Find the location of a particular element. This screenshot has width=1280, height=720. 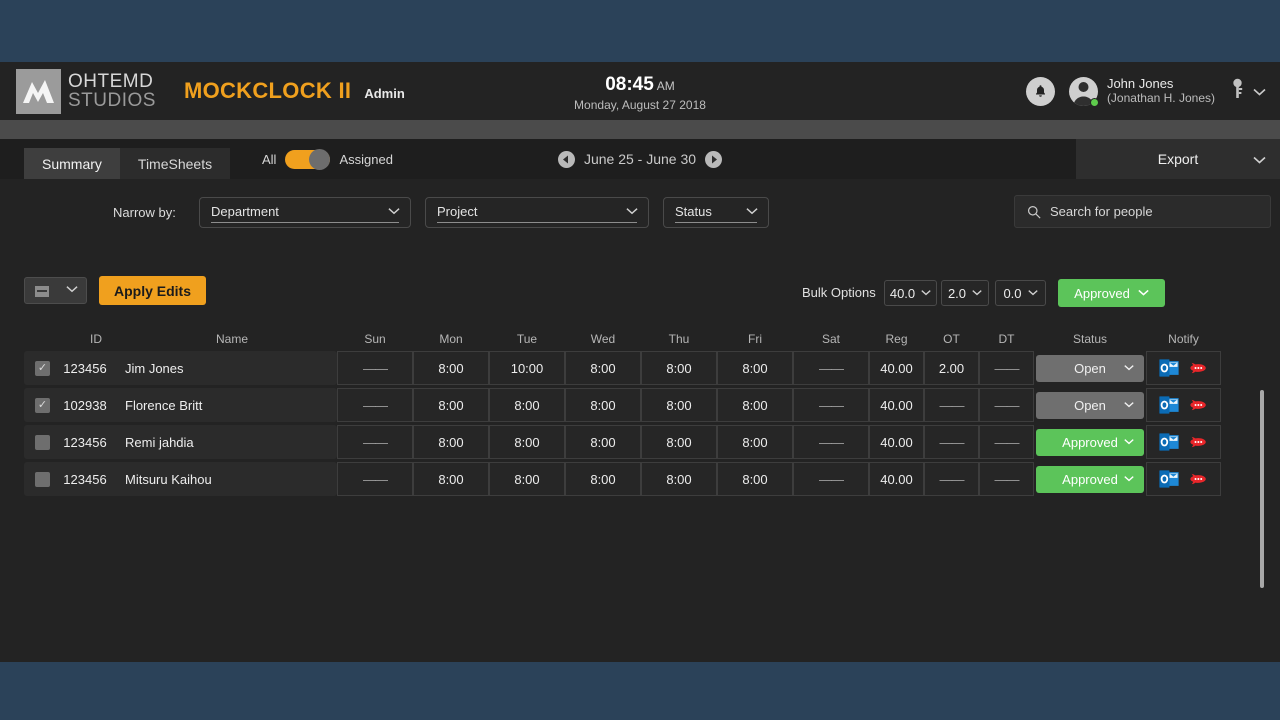

status-label: Approved is located at coordinates (1090, 442).